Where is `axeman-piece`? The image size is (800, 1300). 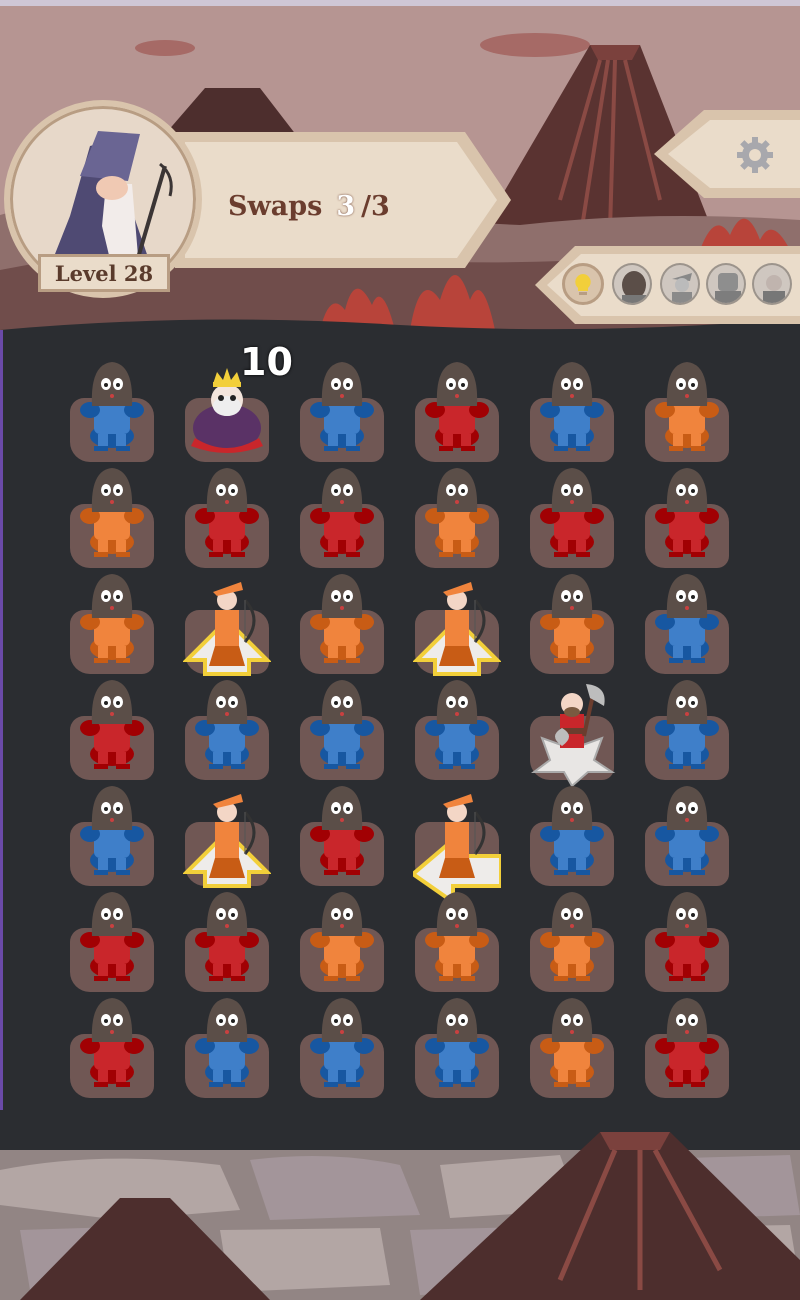
axeman-piece is located at coordinates (572, 732).